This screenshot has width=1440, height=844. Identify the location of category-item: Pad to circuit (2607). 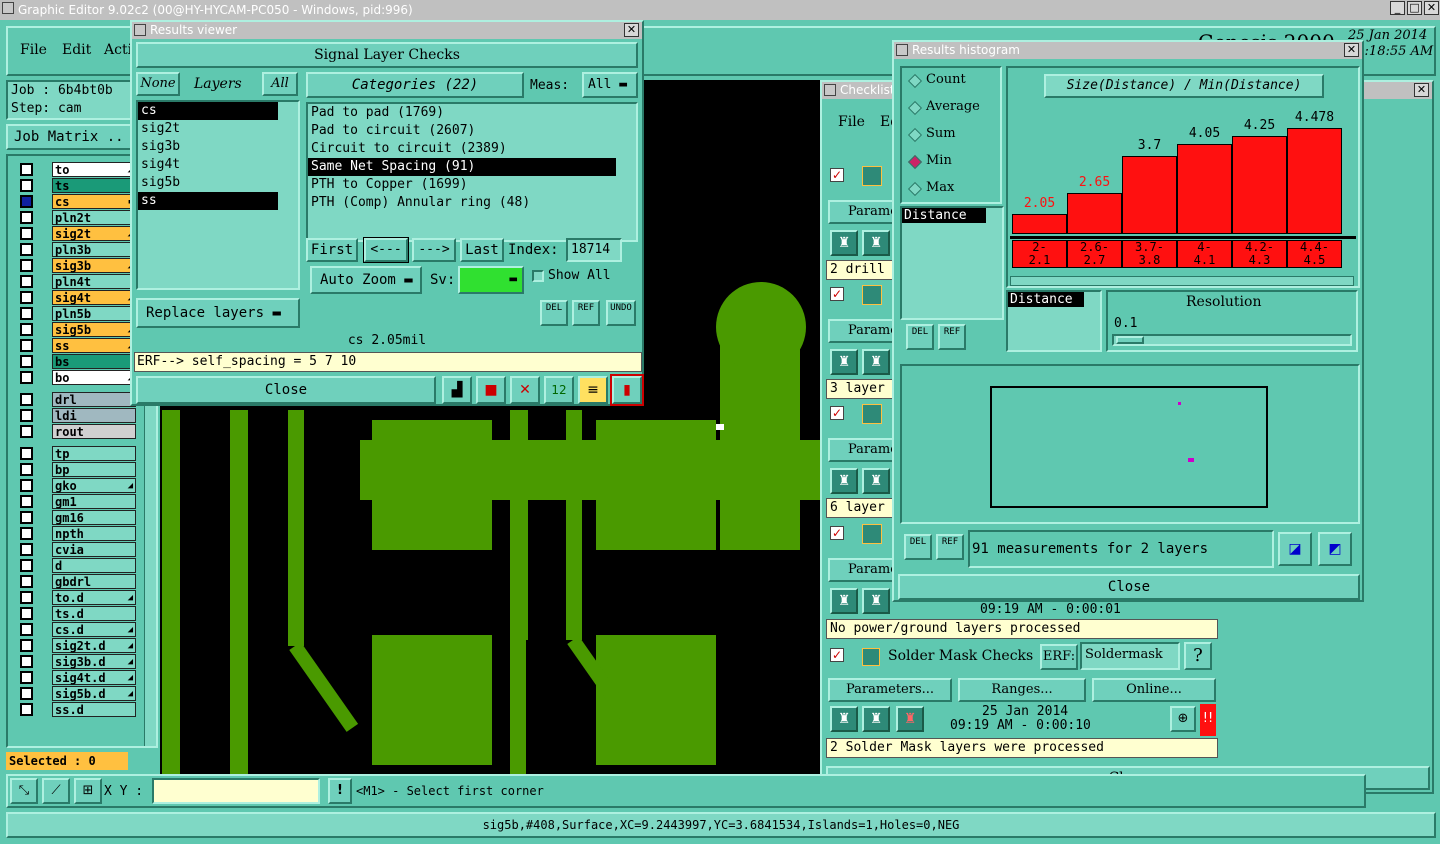
(462, 131).